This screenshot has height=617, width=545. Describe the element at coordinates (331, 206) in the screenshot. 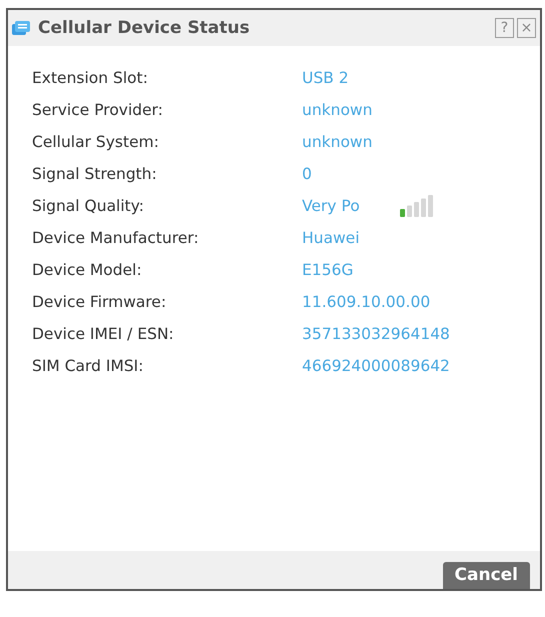

I see `field-value: Very Po` at that location.